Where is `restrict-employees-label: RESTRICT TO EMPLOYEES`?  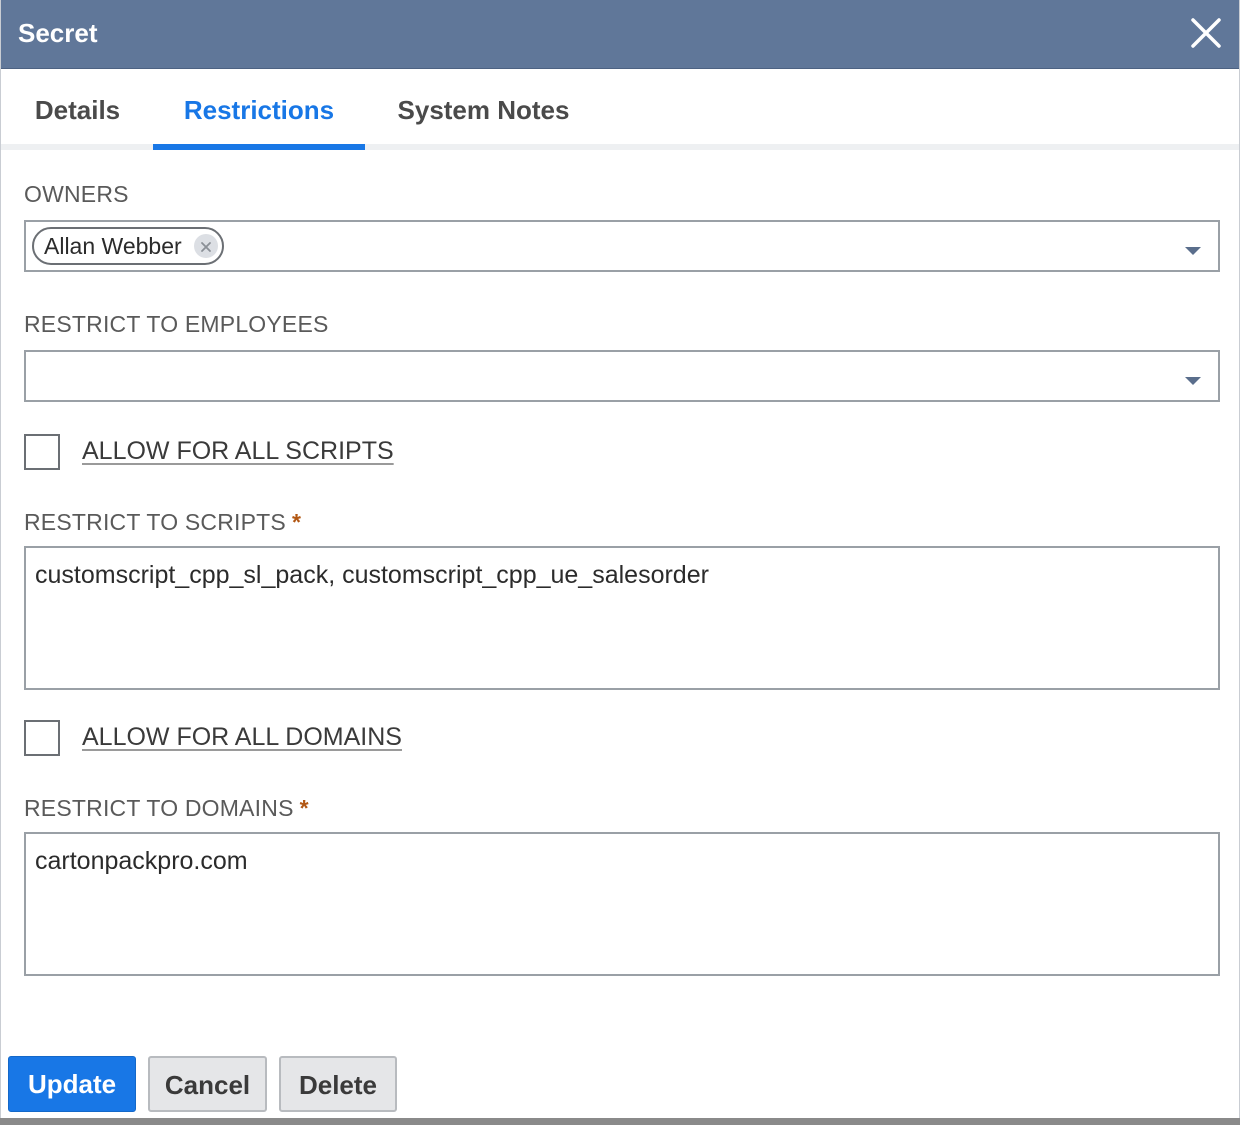 restrict-employees-label: RESTRICT TO EMPLOYEES is located at coordinates (176, 324).